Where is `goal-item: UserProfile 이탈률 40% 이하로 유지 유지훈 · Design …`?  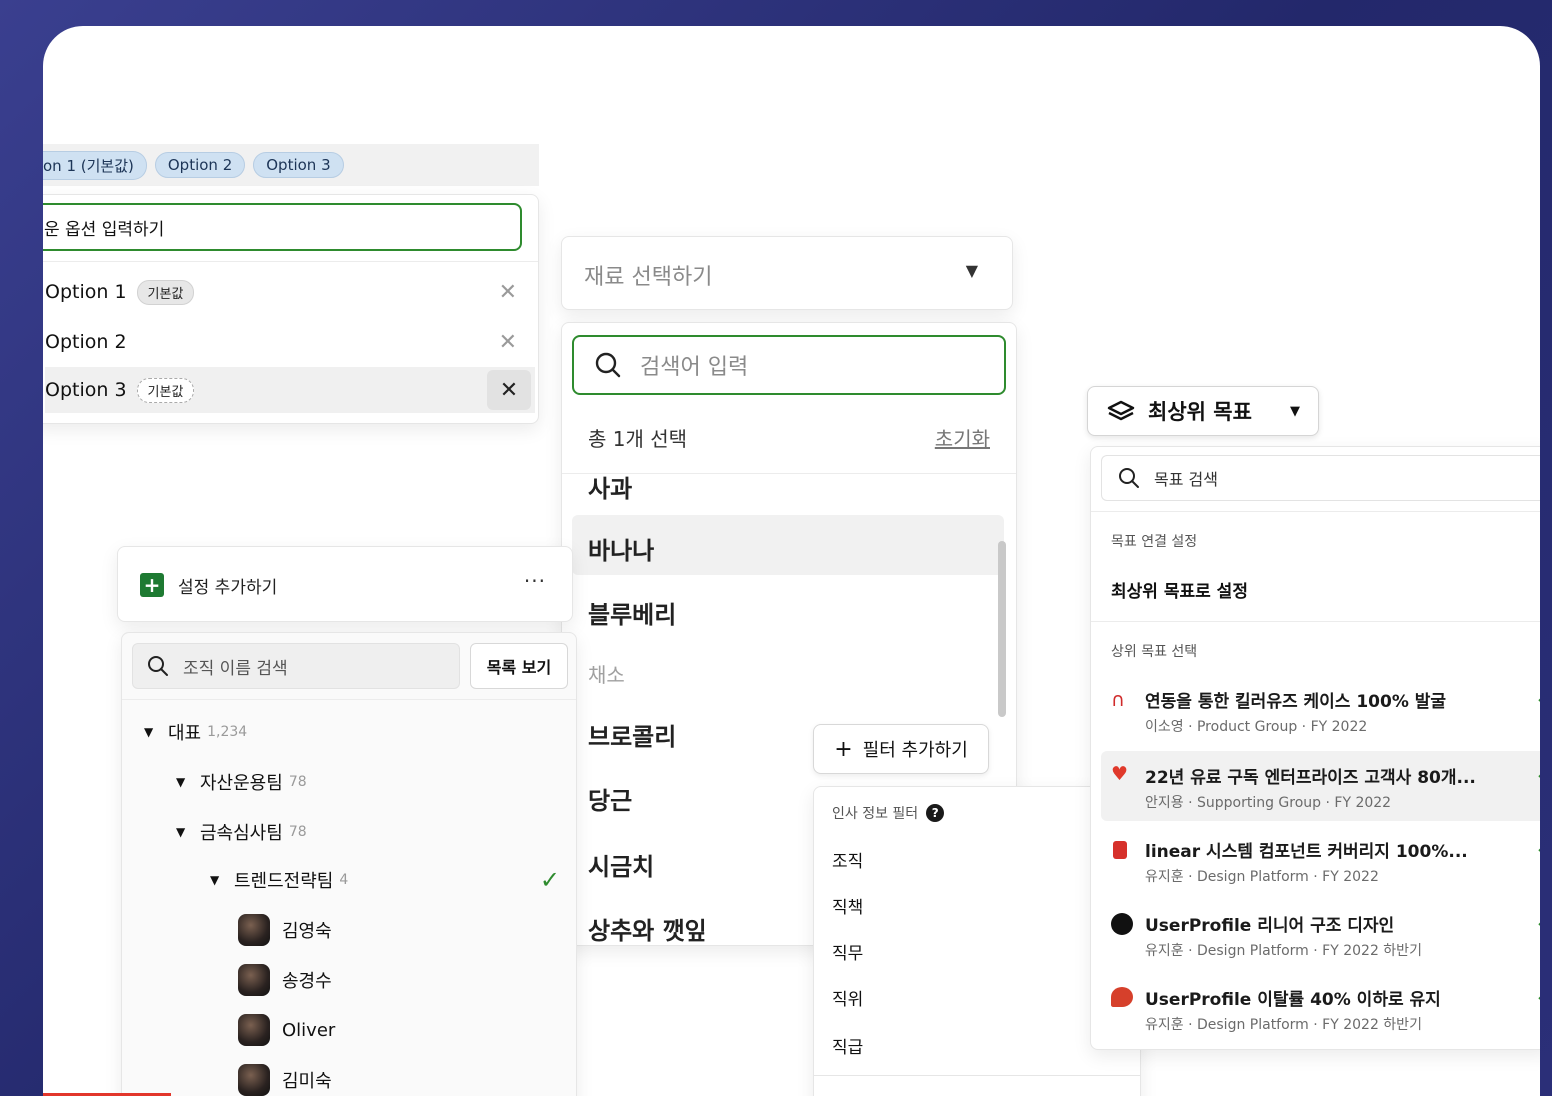 goal-item: UserProfile 이탈률 40% 이하로 유지 유지훈 · Design … is located at coordinates (1320, 1008).